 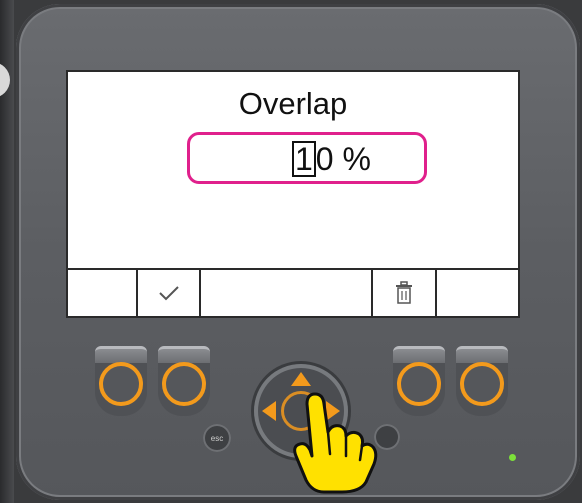 I want to click on checkmark-icon, so click(x=168, y=293).